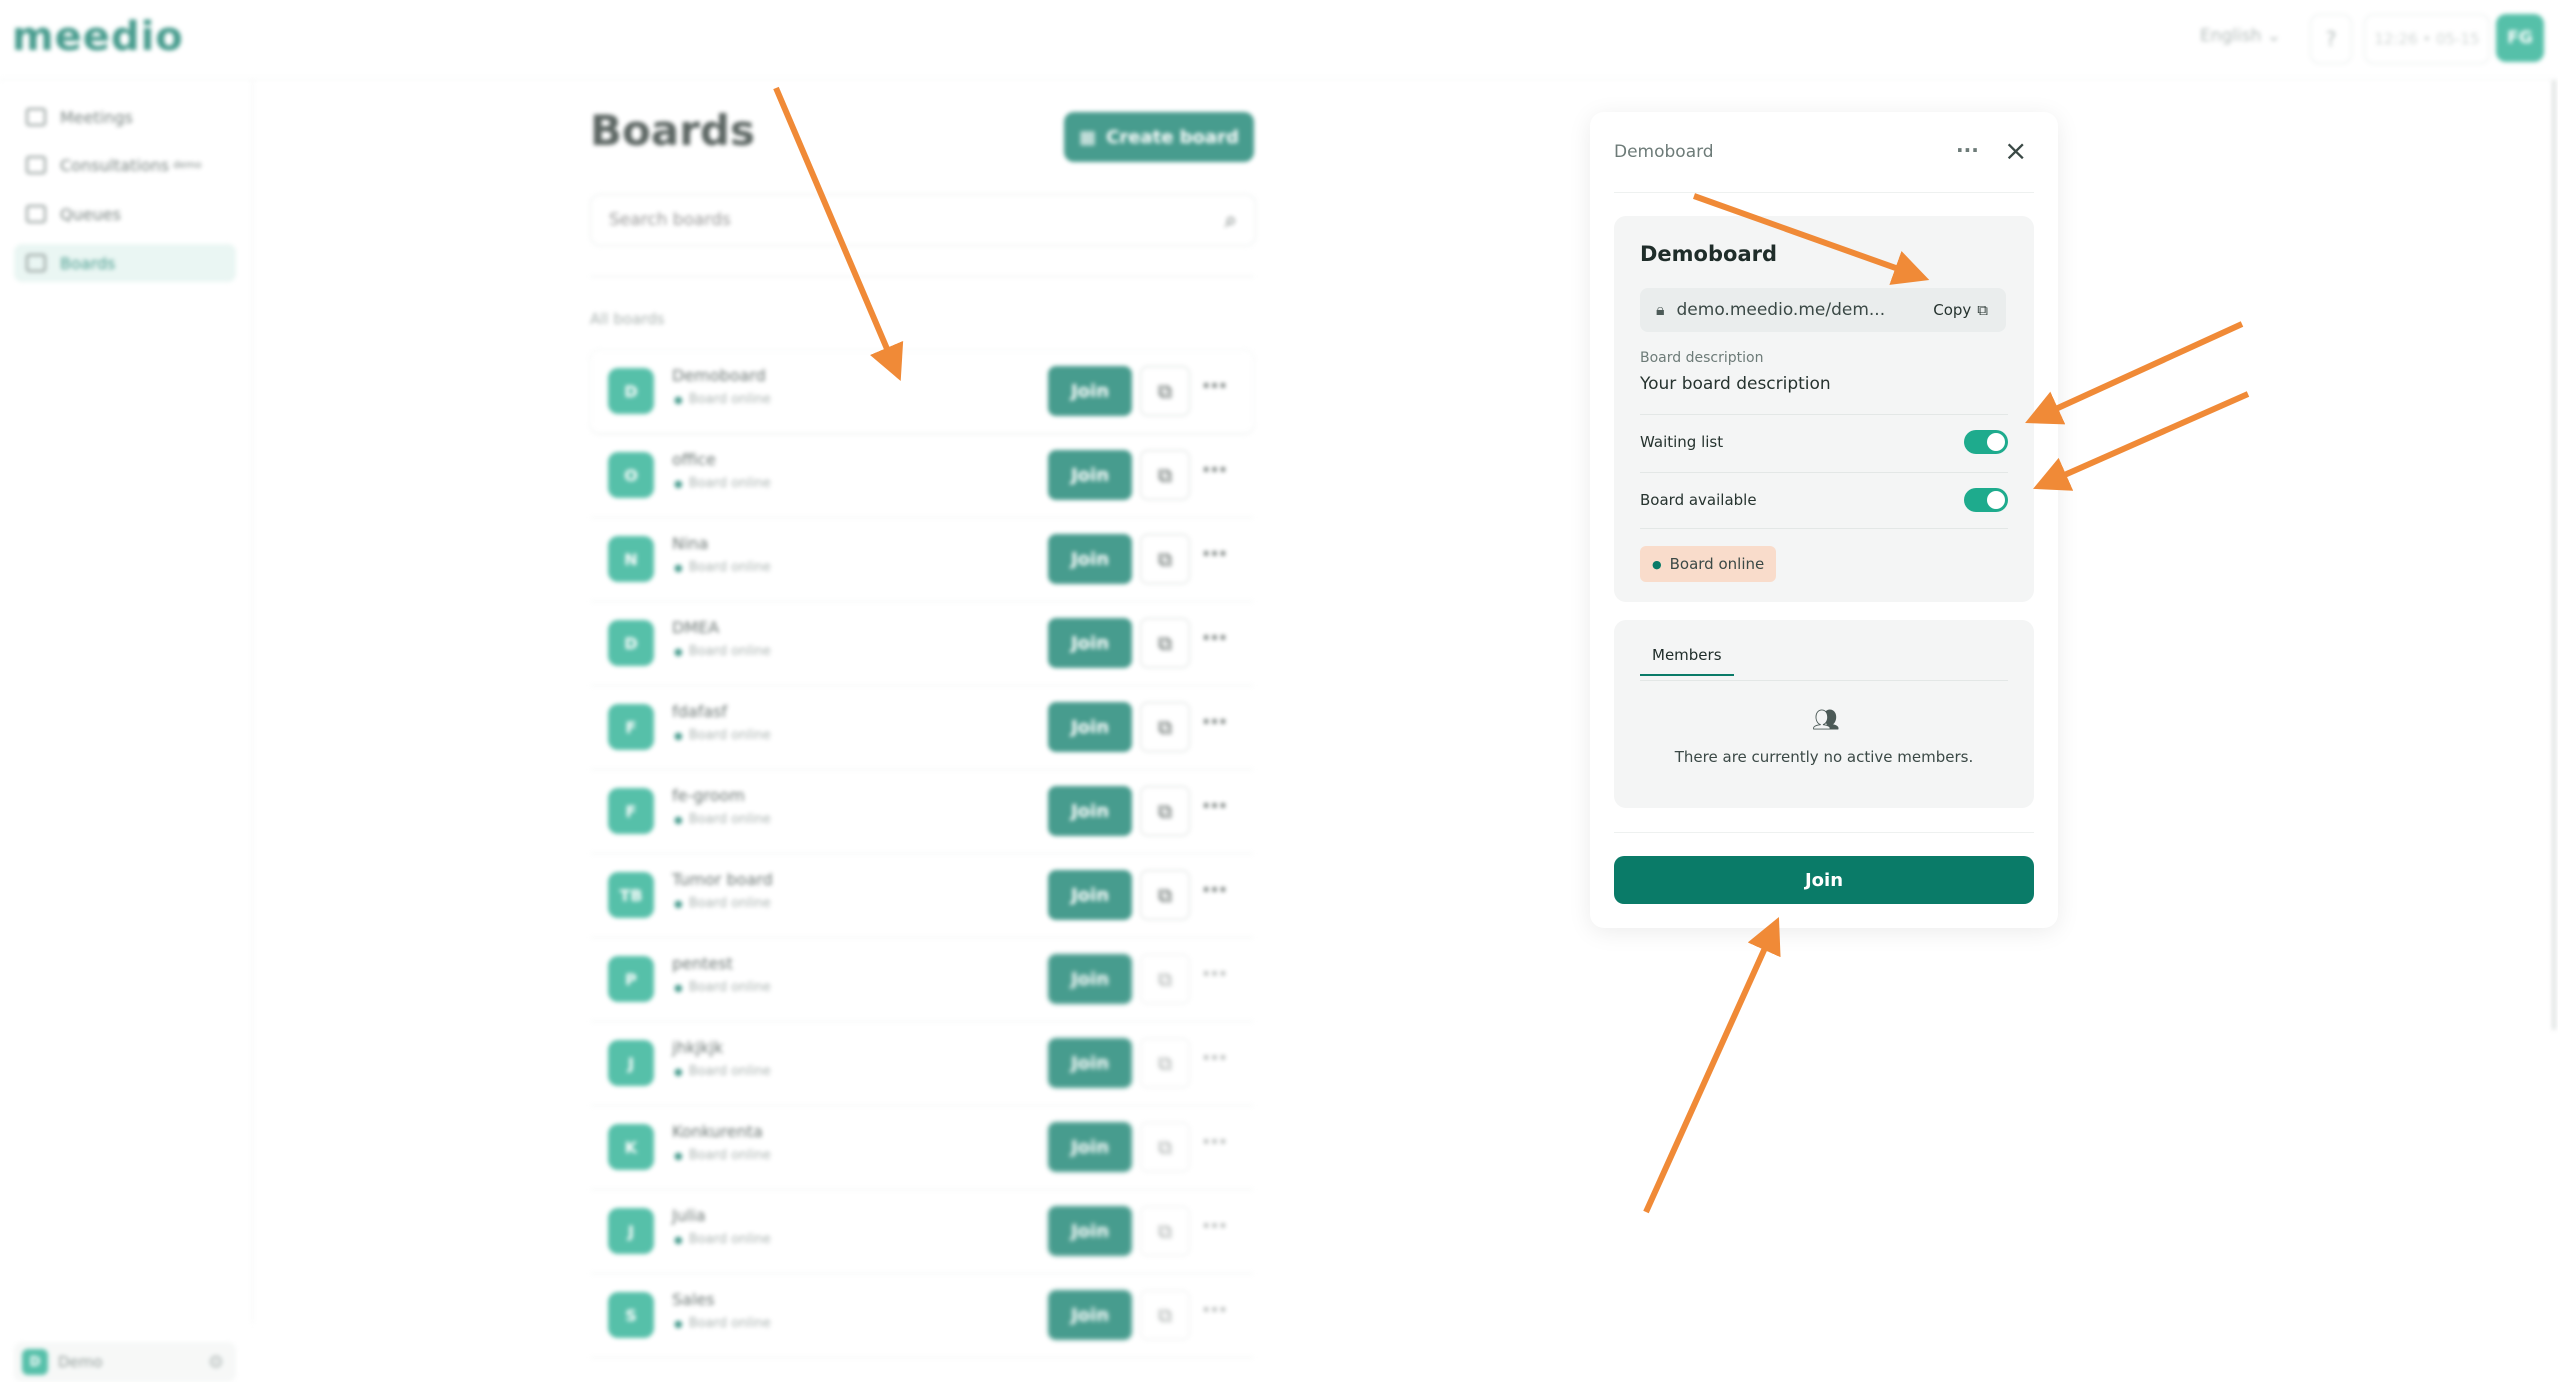 The width and height of the screenshot is (2558, 1382). Describe the element at coordinates (216, 1362) in the screenshot. I see `gear-icon: ⚙` at that location.